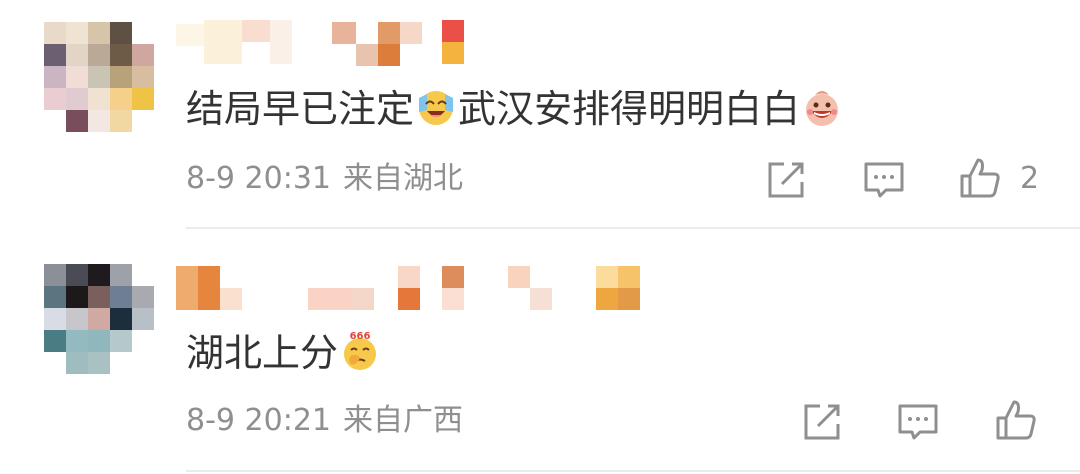 The height and width of the screenshot is (474, 1080). I want to click on divider, so click(633, 471).